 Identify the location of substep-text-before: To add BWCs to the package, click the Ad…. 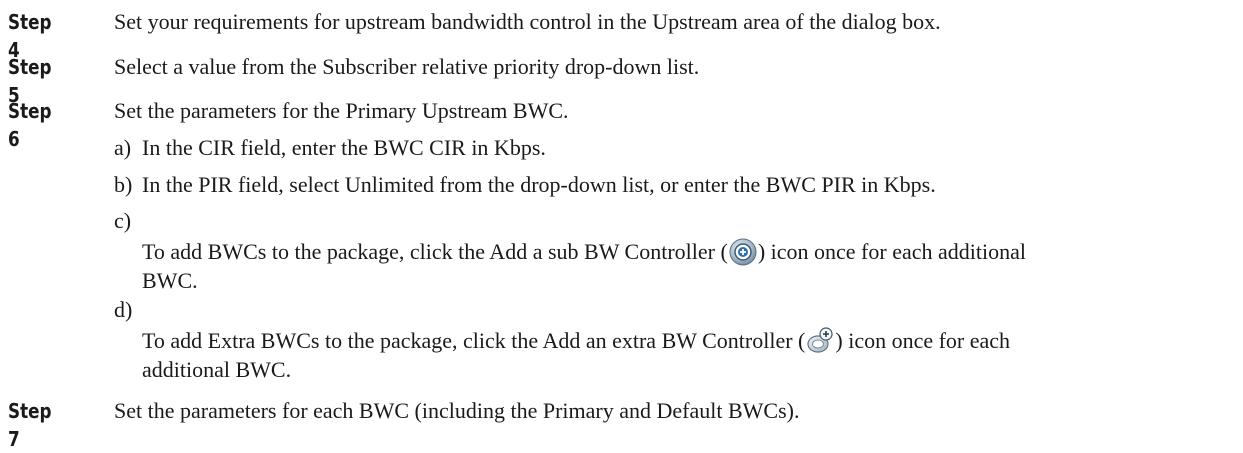
(435, 251).